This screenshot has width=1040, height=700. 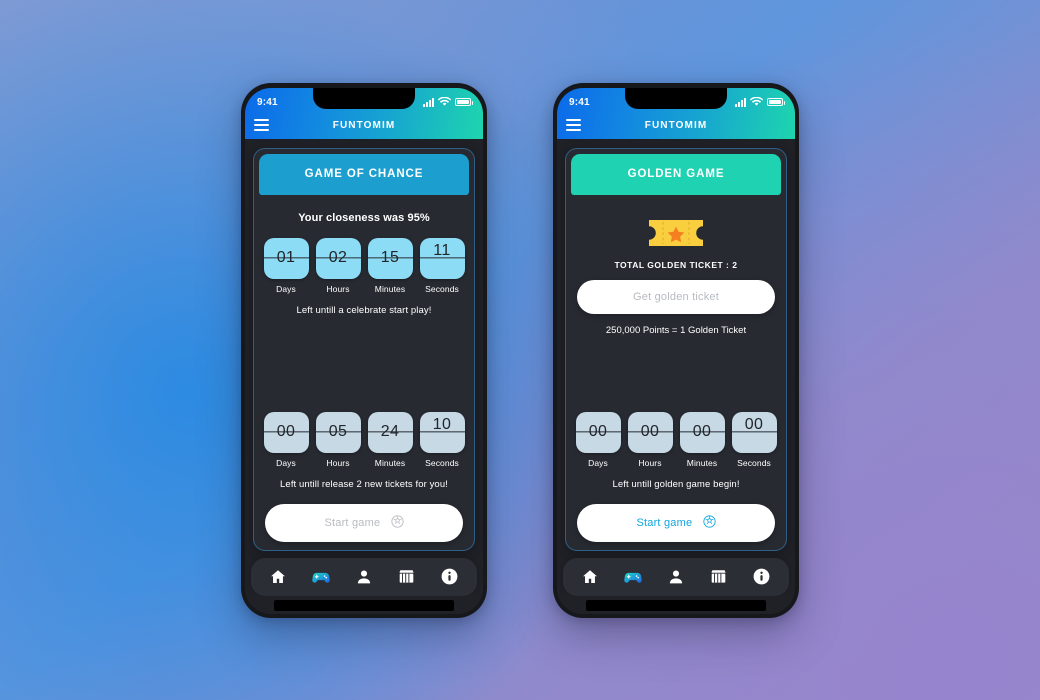 I want to click on timer2-label-days: Days, so click(x=286, y=462).